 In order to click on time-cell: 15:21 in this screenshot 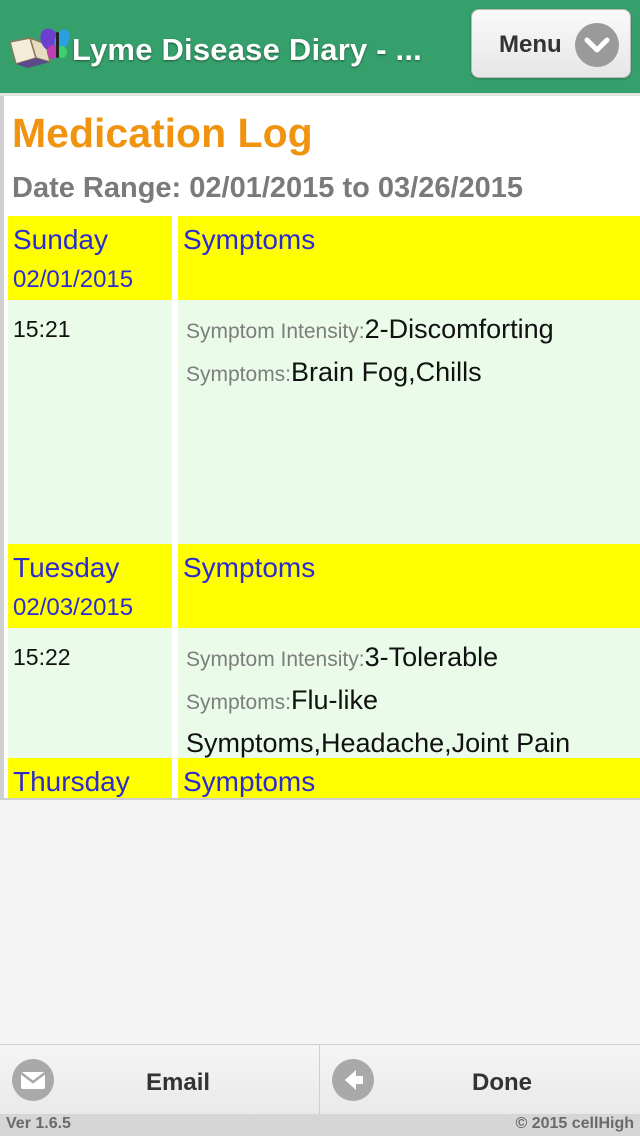, I will do `click(90, 422)`.